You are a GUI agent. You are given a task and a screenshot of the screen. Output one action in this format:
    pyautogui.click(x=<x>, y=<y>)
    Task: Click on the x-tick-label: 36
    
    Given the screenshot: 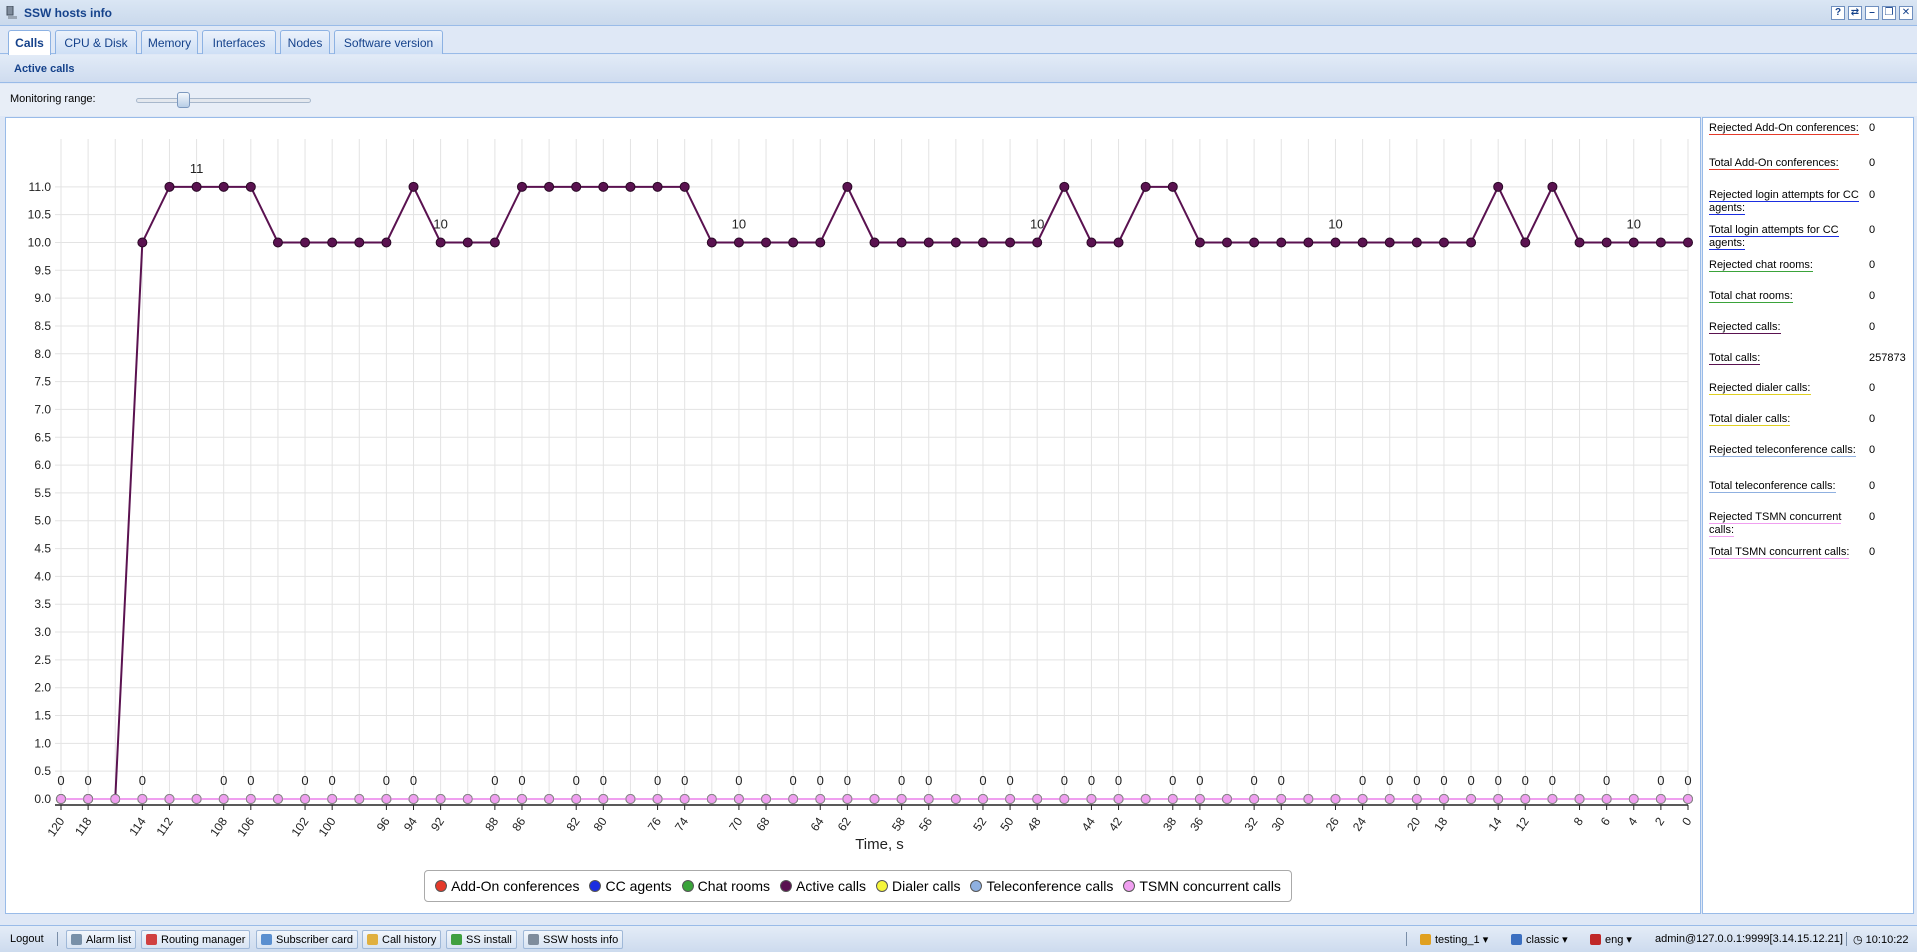 What is the action you would take?
    pyautogui.click(x=1196, y=823)
    